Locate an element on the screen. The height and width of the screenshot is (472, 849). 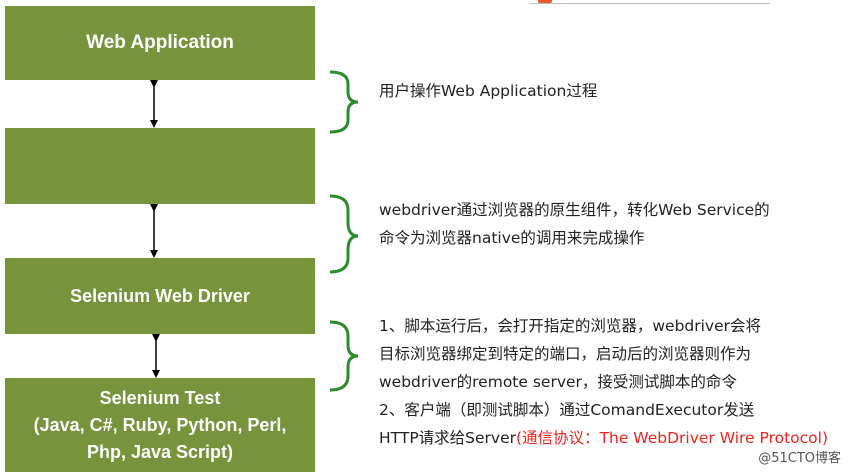
note-web-application: 用户操作Web Application过程 is located at coordinates (488, 91).